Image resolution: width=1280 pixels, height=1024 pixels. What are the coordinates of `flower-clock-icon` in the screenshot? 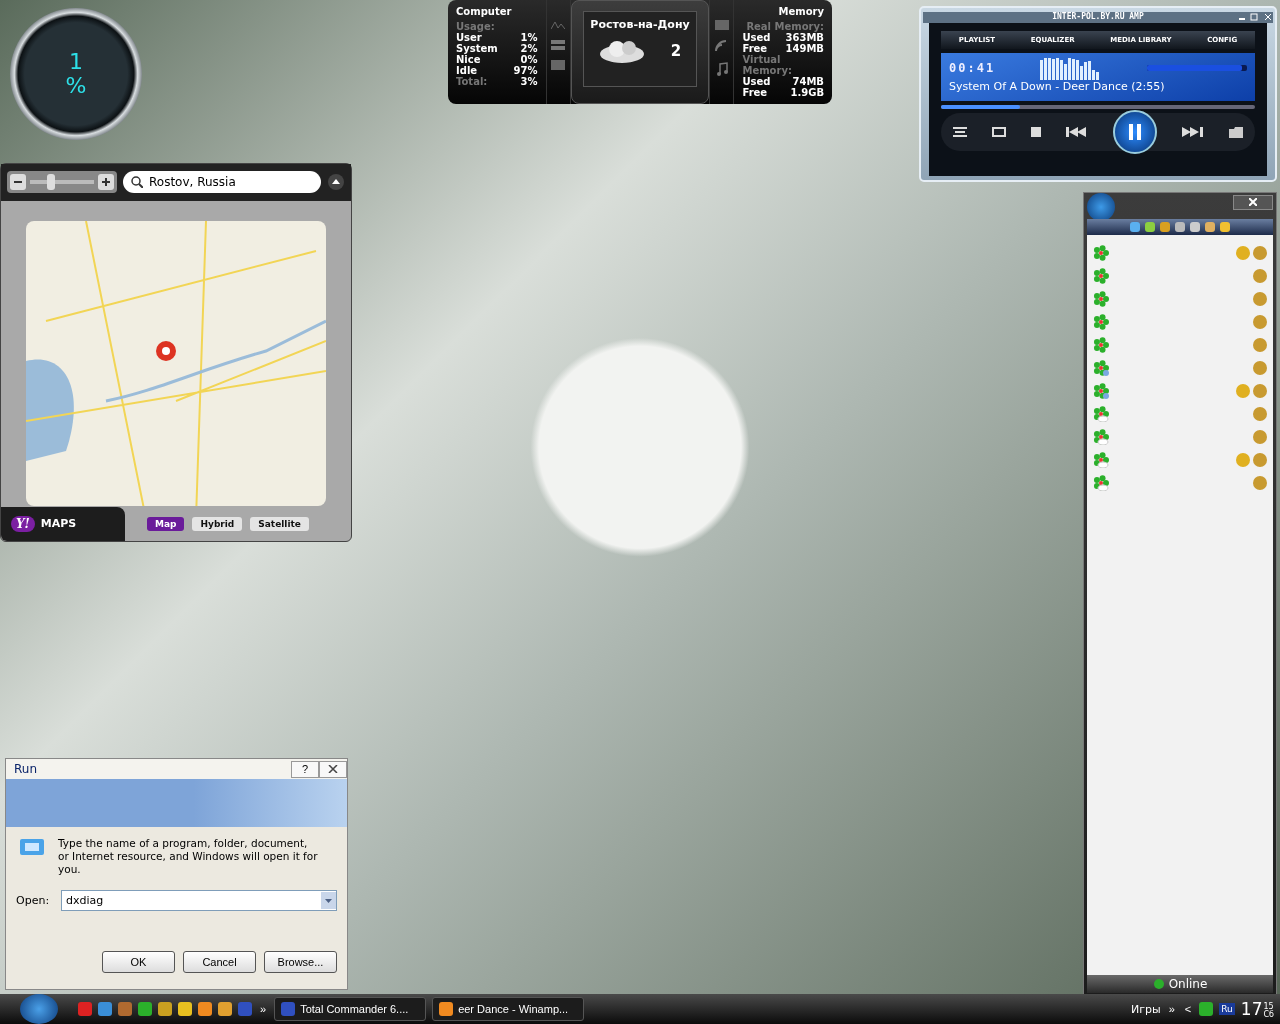 It's located at (1101, 390).